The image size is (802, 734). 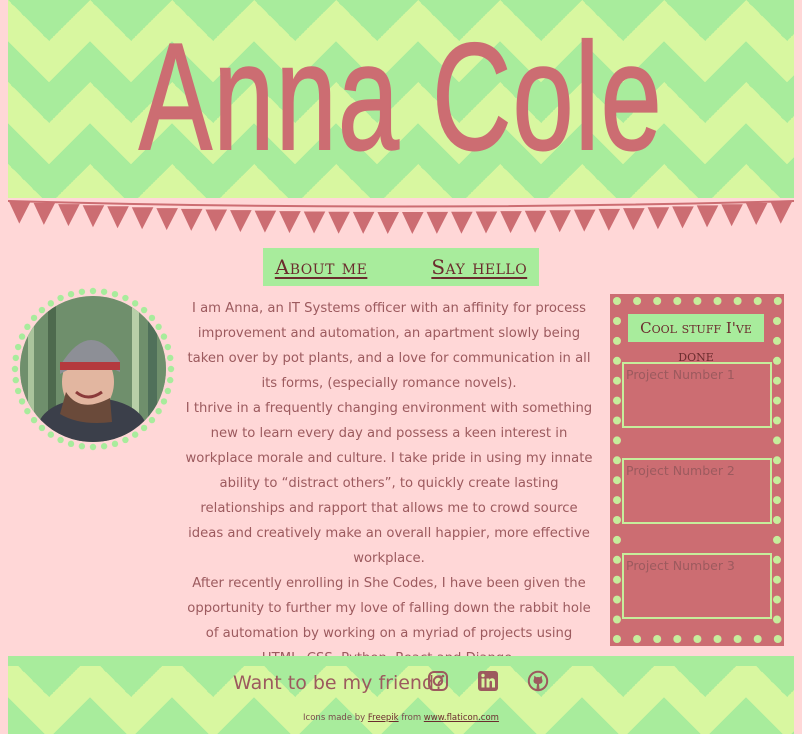 I want to click on nav-say-hello-link: Say hello, so click(x=479, y=267).